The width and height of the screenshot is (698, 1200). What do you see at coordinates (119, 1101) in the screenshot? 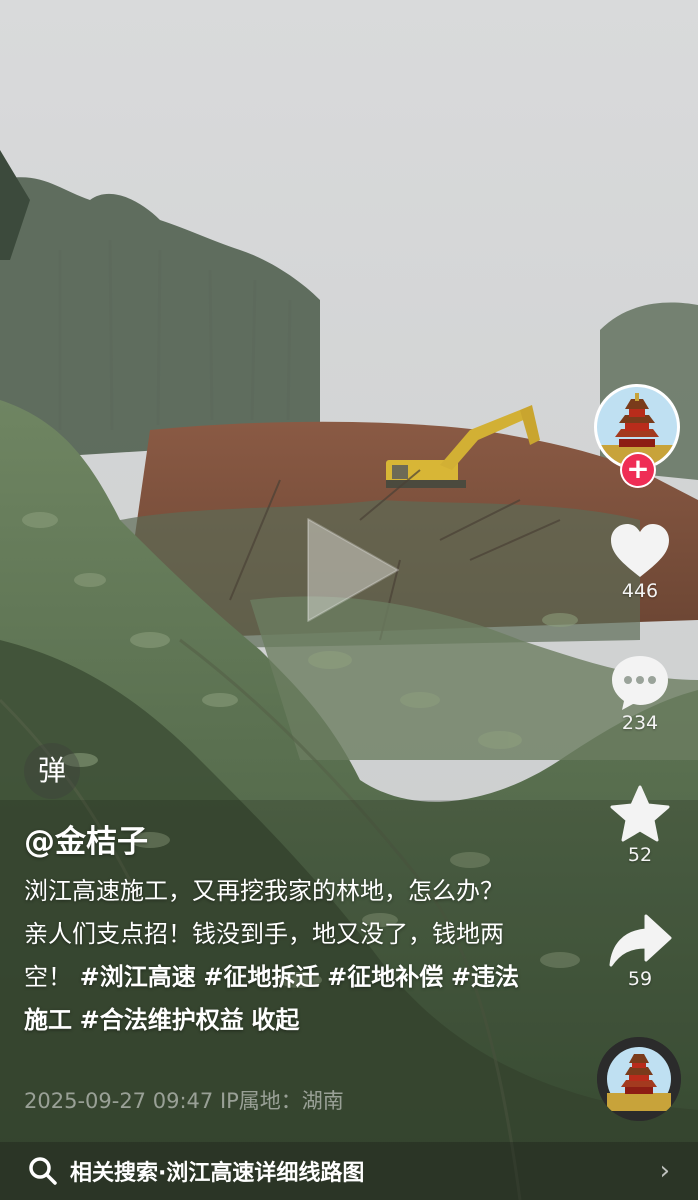
I see `post-datetime: 2025-09-27 09:47` at bounding box center [119, 1101].